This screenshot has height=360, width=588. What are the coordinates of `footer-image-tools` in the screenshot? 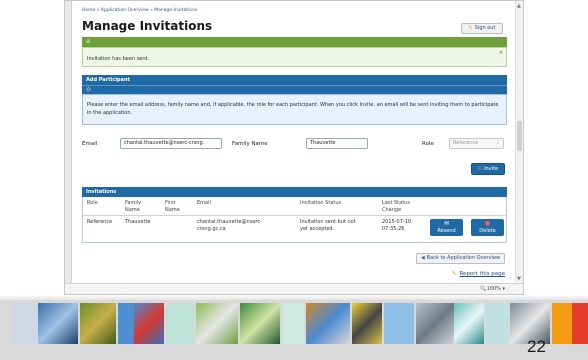 It's located at (328, 323).